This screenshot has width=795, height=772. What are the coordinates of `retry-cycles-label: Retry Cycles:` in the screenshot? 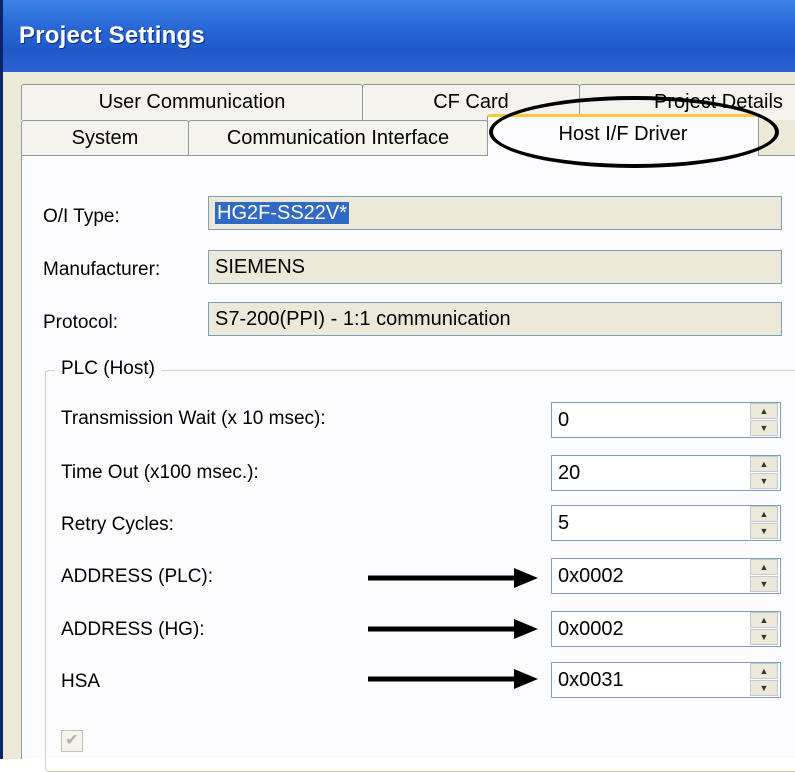 It's located at (117, 524).